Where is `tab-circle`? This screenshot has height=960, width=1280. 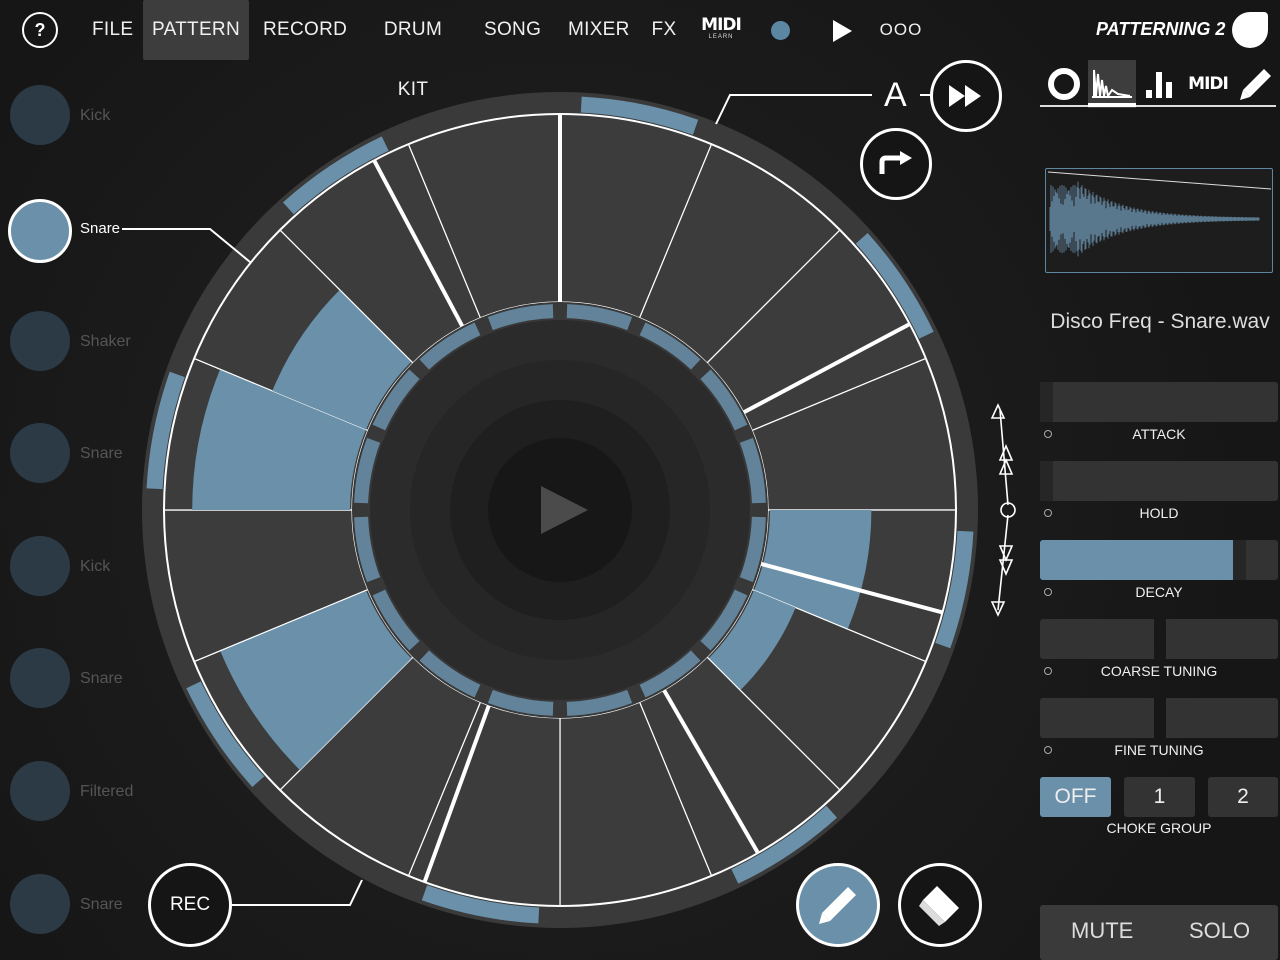 tab-circle is located at coordinates (1064, 84).